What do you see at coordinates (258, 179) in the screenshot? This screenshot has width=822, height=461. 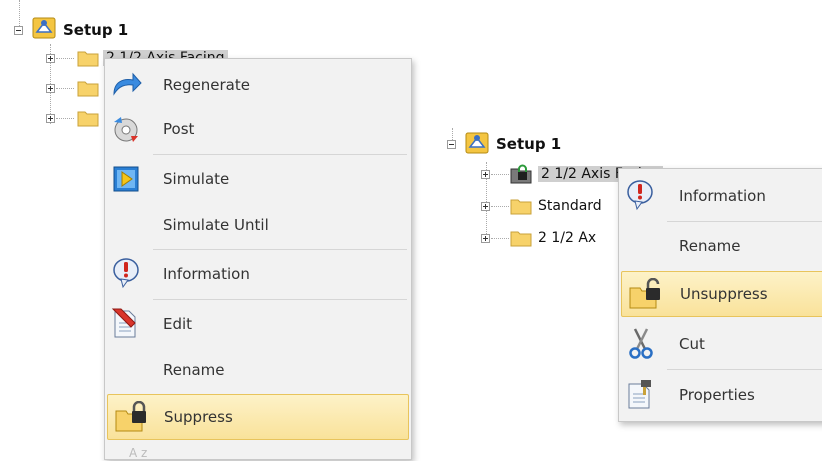 I see `menu-item-simulate: Simulate` at bounding box center [258, 179].